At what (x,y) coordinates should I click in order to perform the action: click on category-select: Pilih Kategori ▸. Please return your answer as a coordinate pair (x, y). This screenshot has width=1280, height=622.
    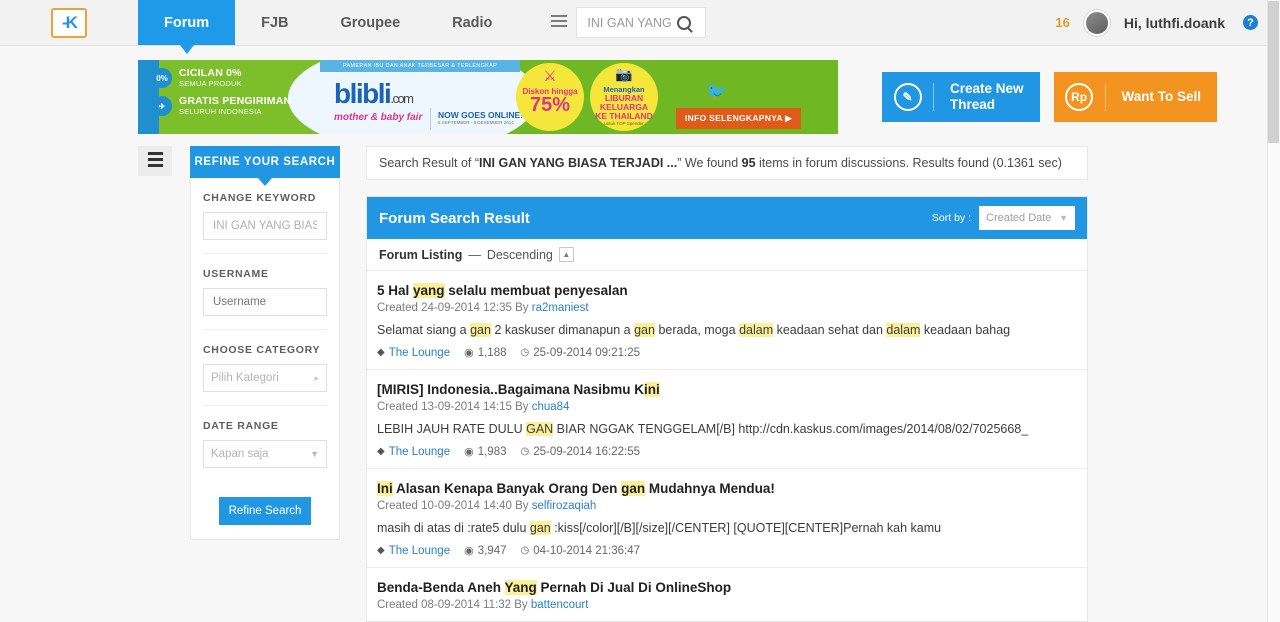
    Looking at the image, I should click on (265, 378).